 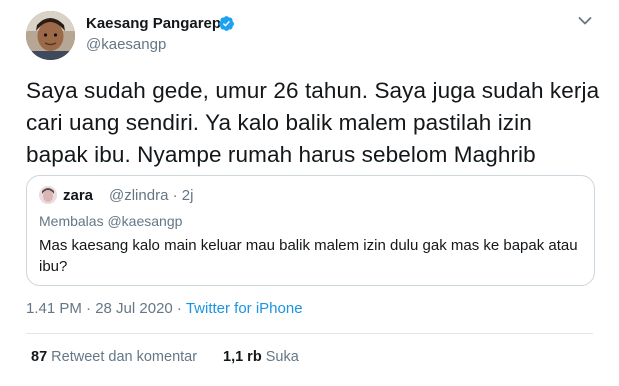 I want to click on source-link: Twitter for iPhone, so click(x=244, y=308).